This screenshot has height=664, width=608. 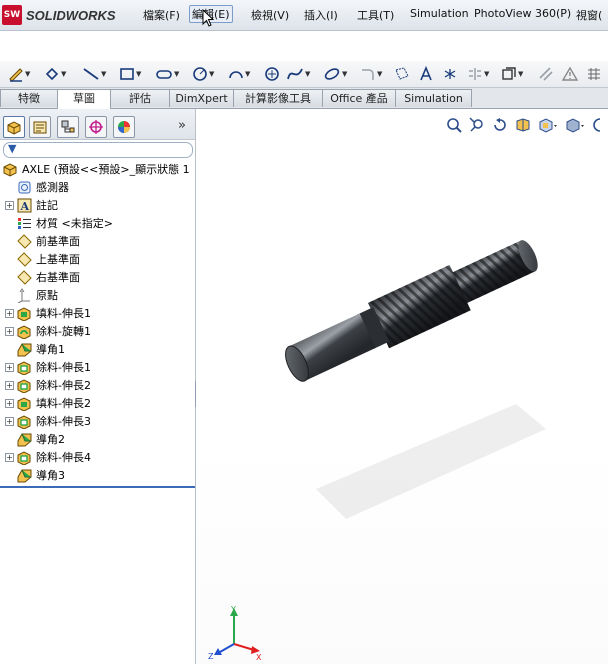 I want to click on polygon-button, so click(x=272, y=74).